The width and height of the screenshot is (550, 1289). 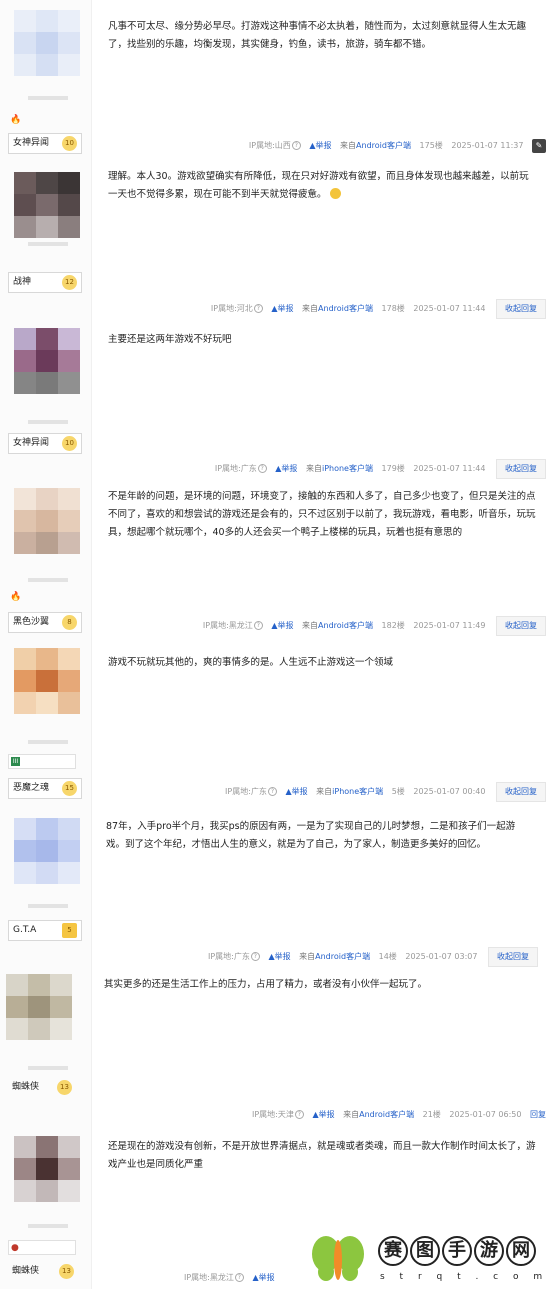 What do you see at coordinates (335, 193) in the screenshot?
I see `smile-emoji-icon` at bounding box center [335, 193].